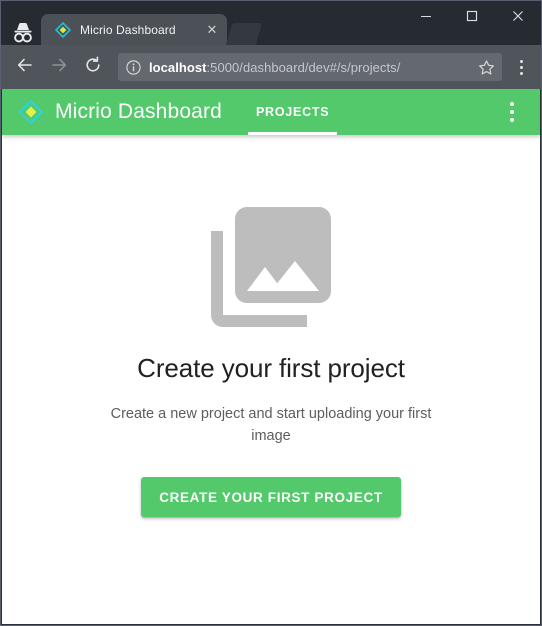  Describe the element at coordinates (244, 34) in the screenshot. I see `new-tab-button` at that location.